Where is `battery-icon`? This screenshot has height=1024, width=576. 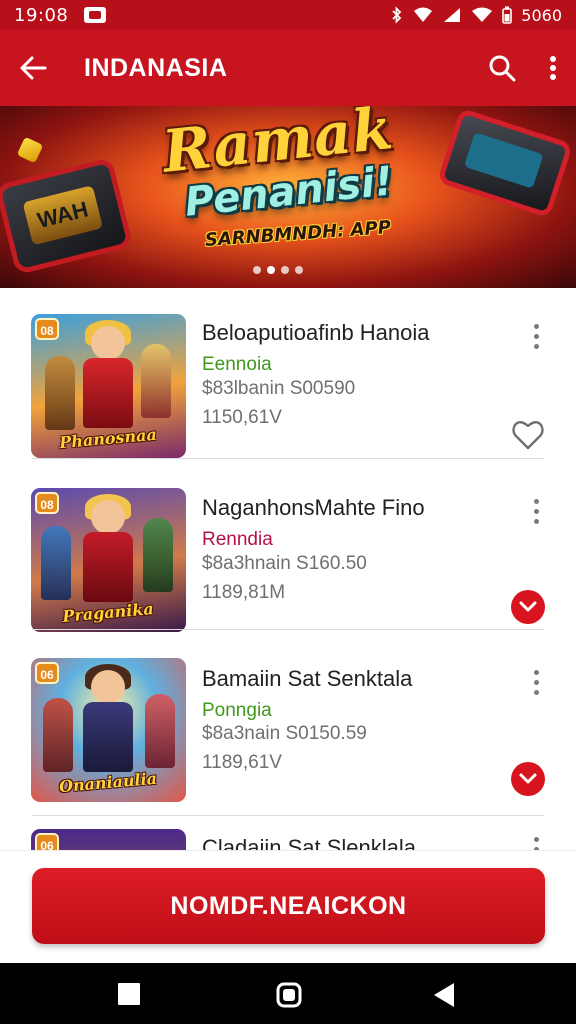
battery-icon is located at coordinates (507, 15).